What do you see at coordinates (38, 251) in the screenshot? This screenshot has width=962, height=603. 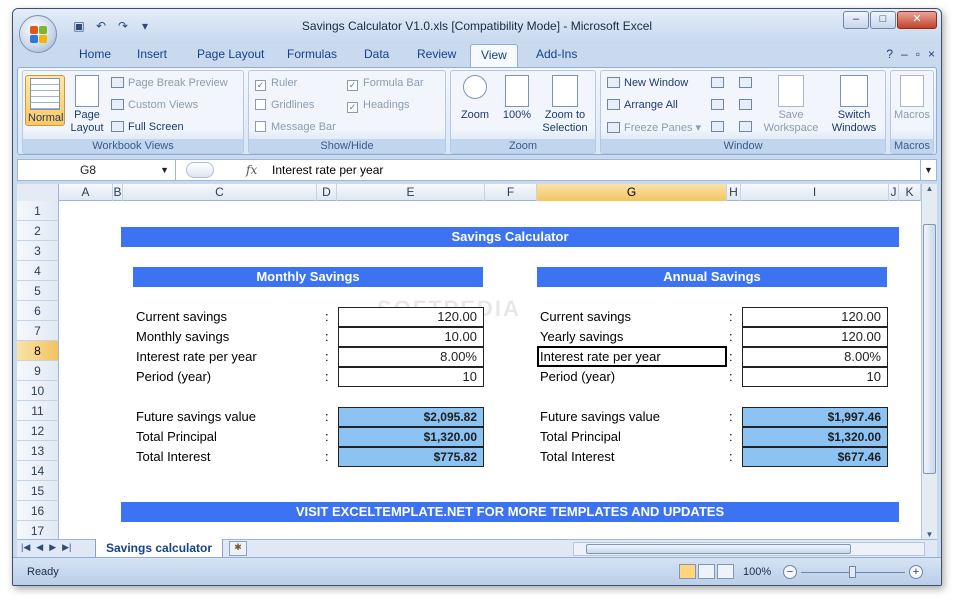 I see `row-header-3: 3` at bounding box center [38, 251].